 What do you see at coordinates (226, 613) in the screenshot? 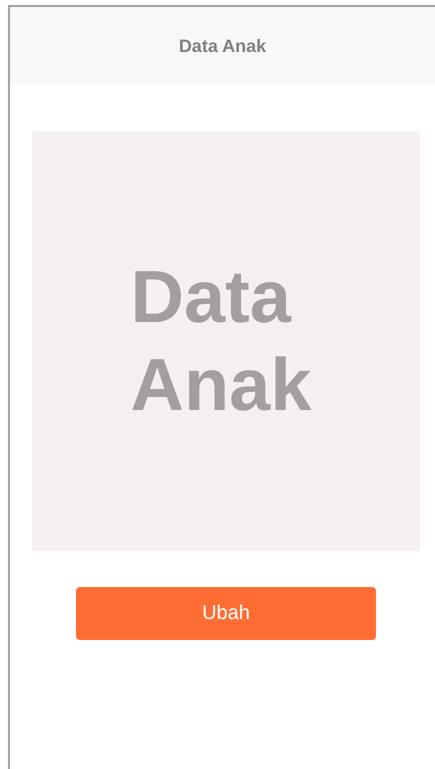
I see `edit-button: Ubah` at bounding box center [226, 613].